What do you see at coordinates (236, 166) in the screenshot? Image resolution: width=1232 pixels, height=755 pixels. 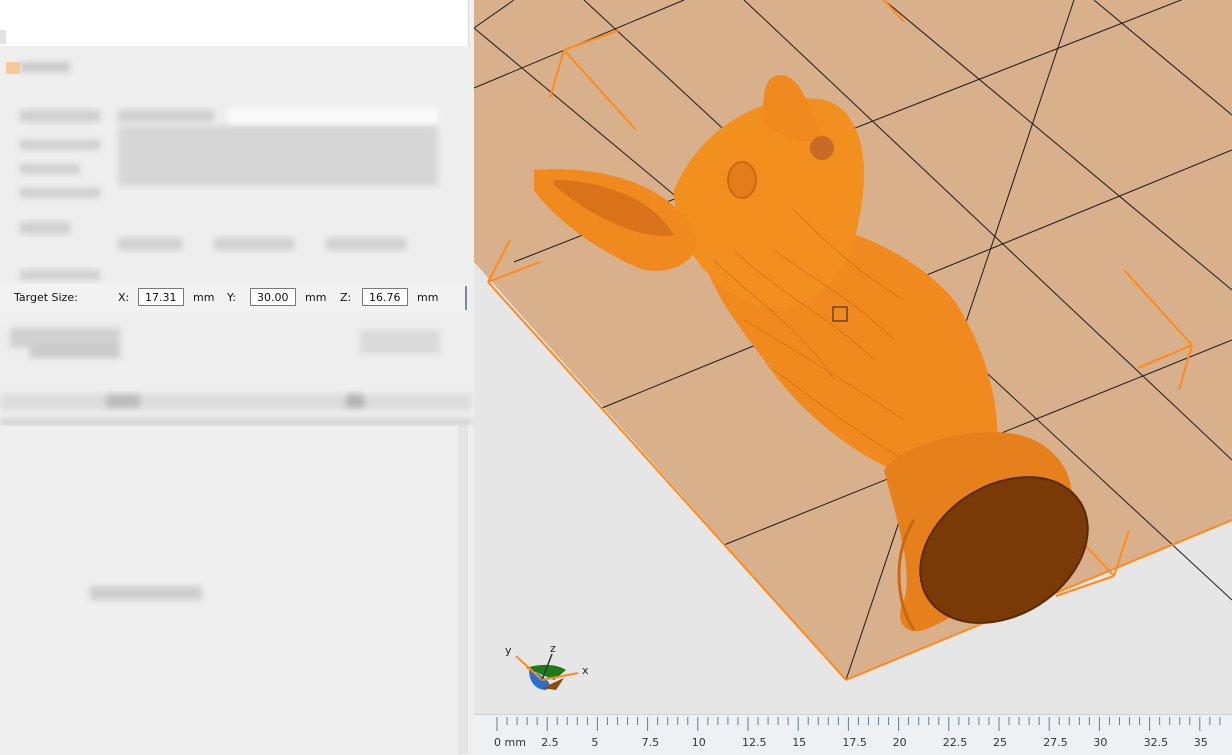 I see `redacted-content` at bounding box center [236, 166].